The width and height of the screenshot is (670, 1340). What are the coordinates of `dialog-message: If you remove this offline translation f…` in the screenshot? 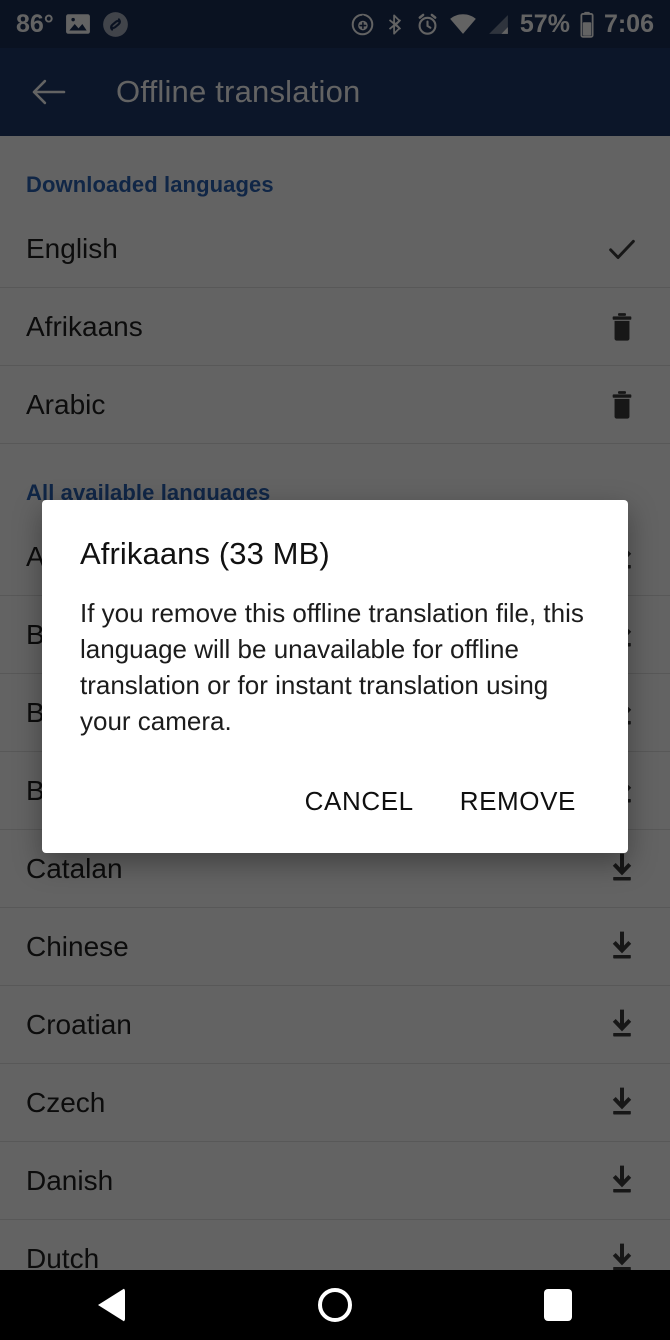 It's located at (332, 667).